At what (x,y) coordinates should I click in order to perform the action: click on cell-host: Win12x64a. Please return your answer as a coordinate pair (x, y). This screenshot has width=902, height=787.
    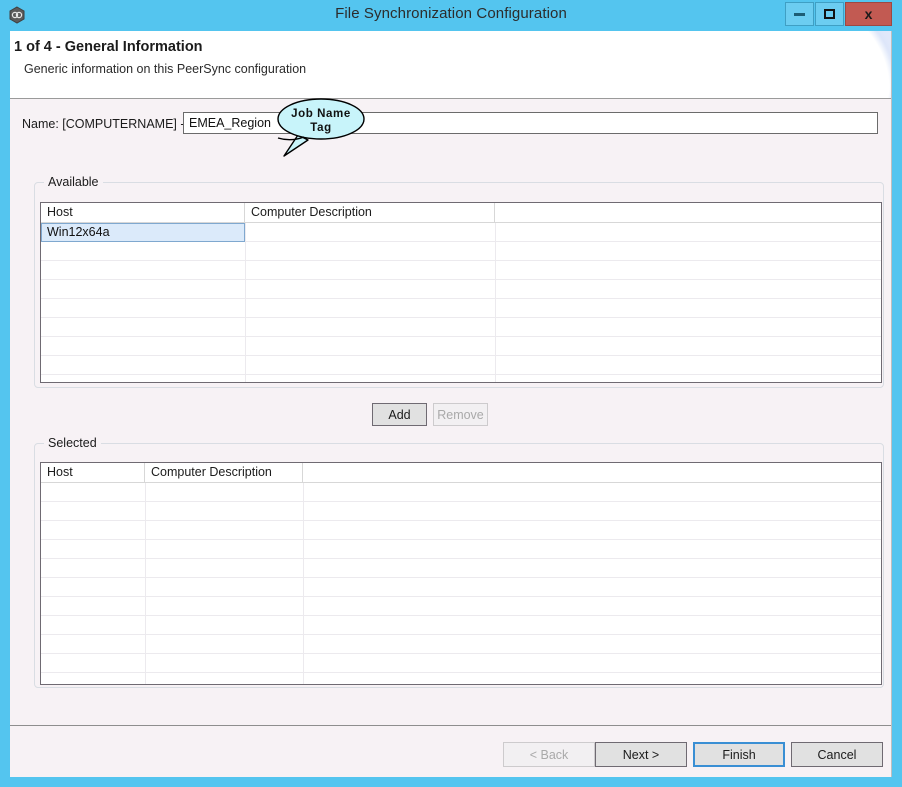
    Looking at the image, I should click on (143, 232).